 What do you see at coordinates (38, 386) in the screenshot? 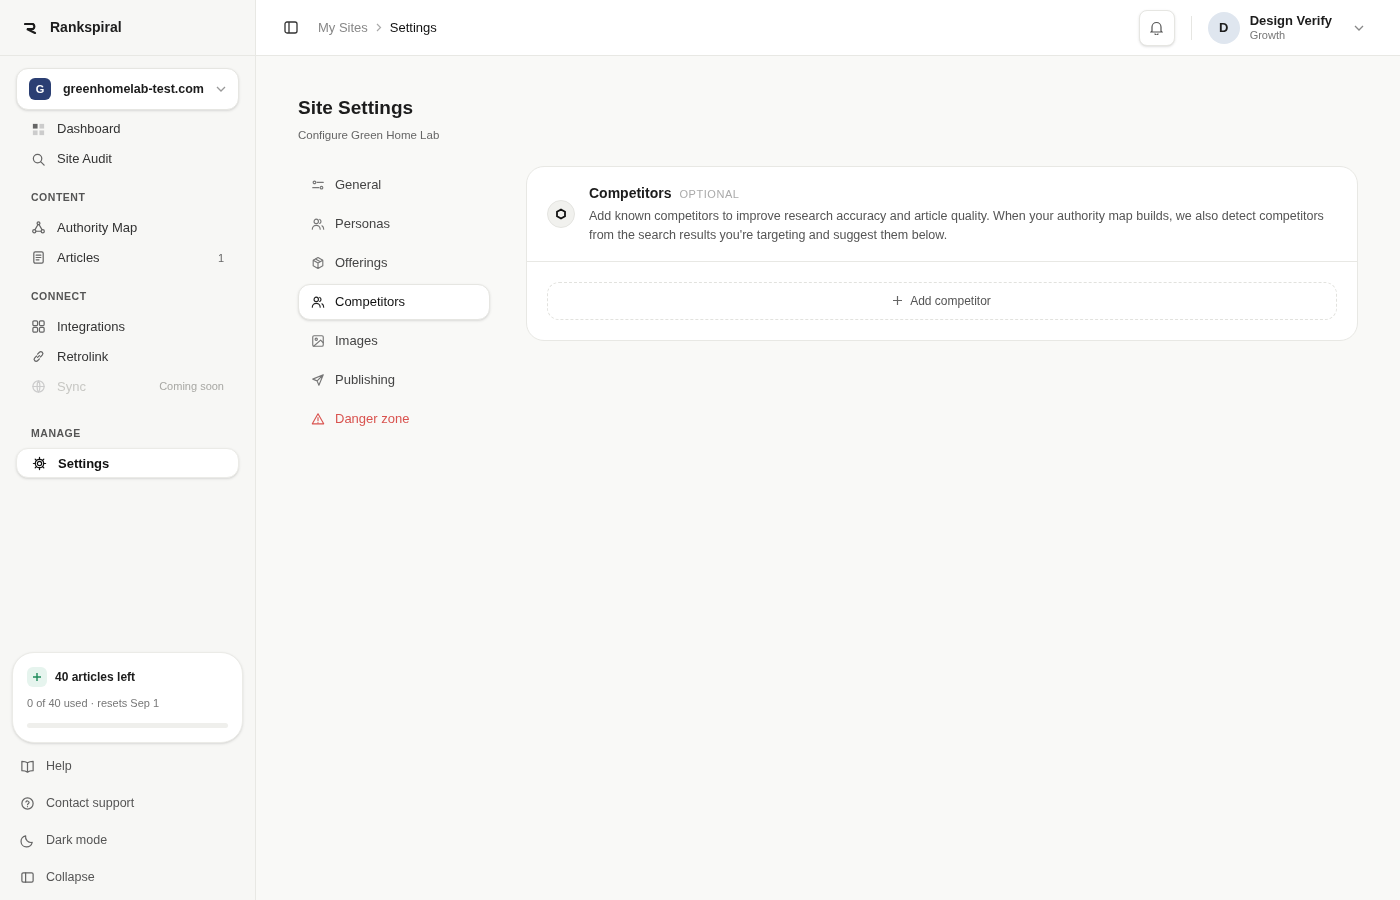
I see `globe-icon` at bounding box center [38, 386].